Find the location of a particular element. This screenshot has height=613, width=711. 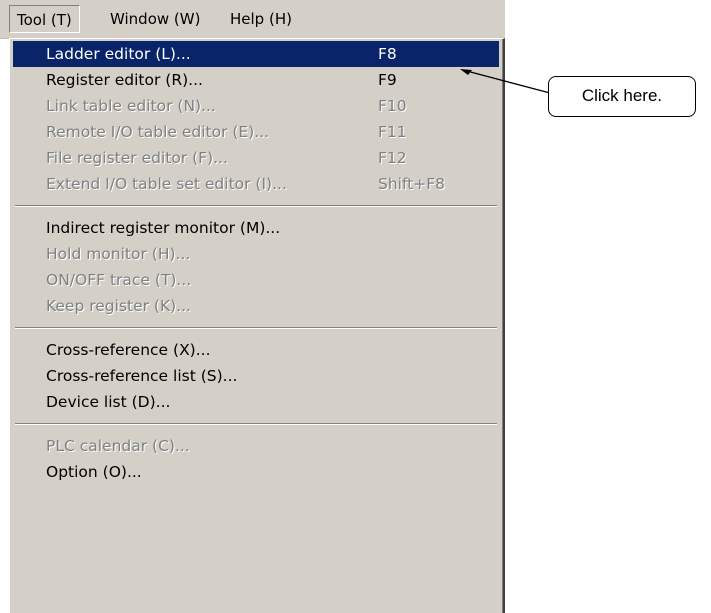

menu-item-shortcut: F9 is located at coordinates (387, 80).